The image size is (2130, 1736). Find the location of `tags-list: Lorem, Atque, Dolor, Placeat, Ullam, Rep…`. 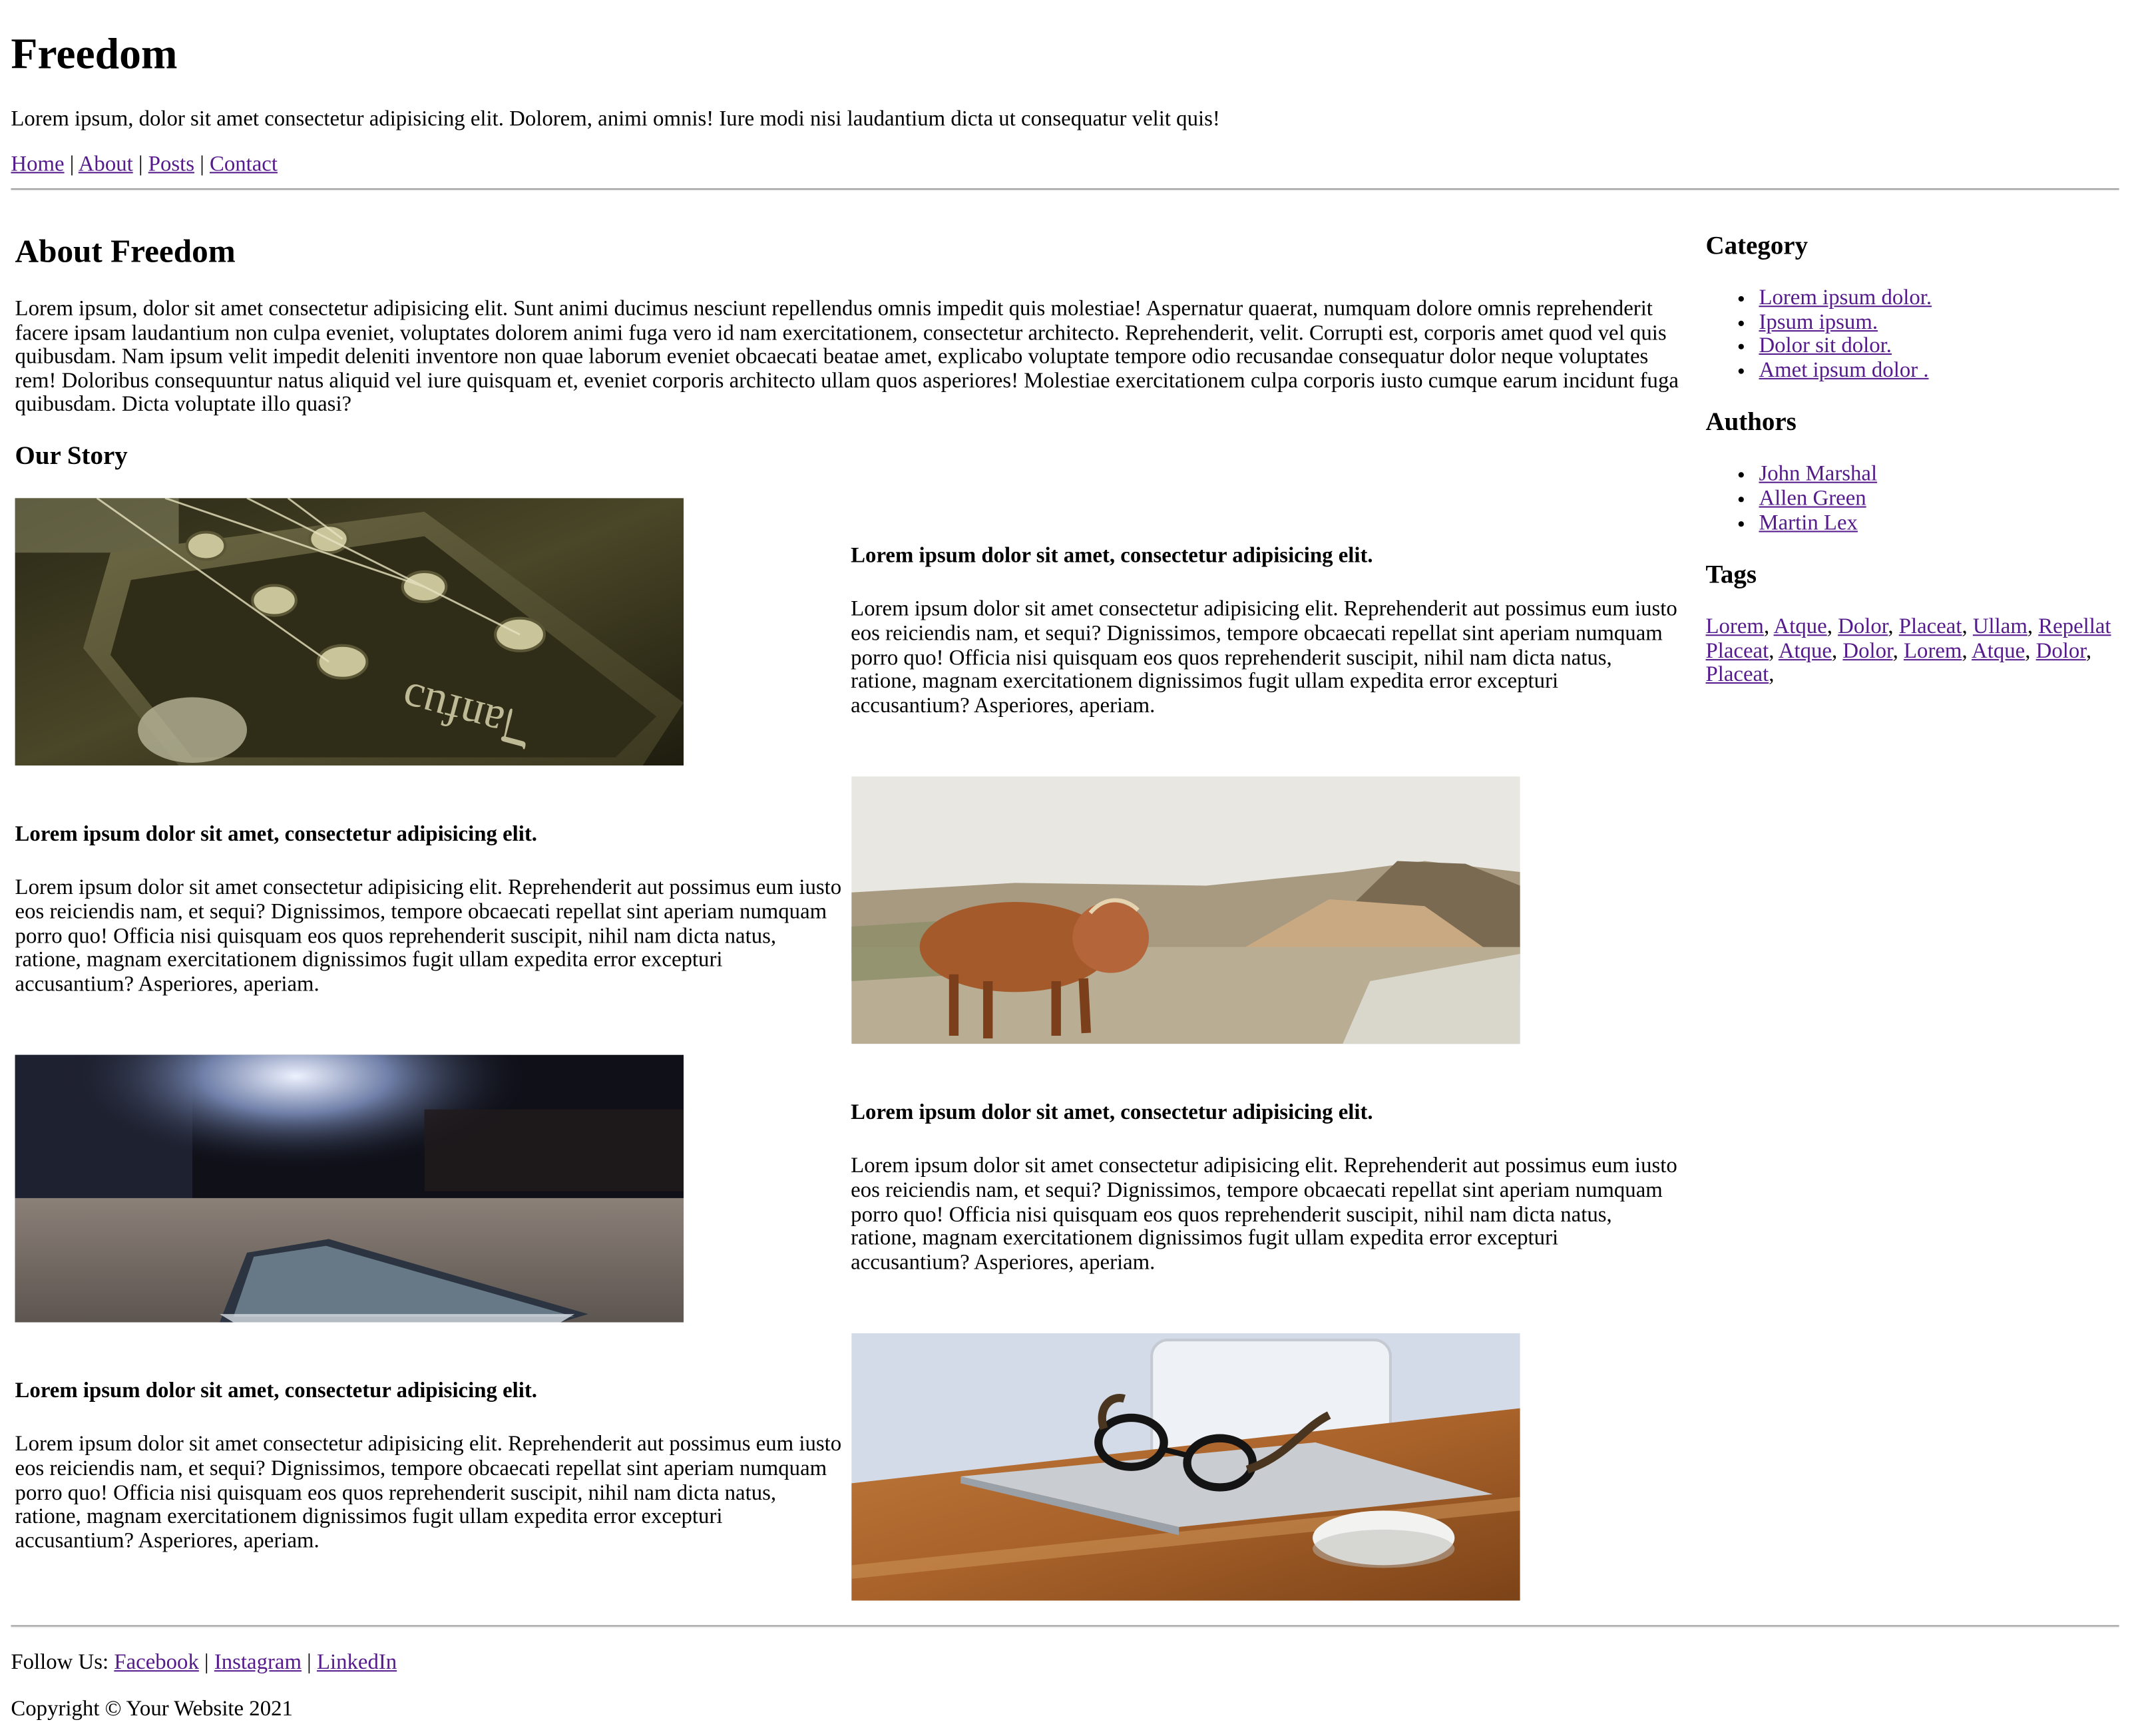

tags-list: Lorem, Atque, Dolor, Placeat, Ullam, Rep… is located at coordinates (1912, 652).